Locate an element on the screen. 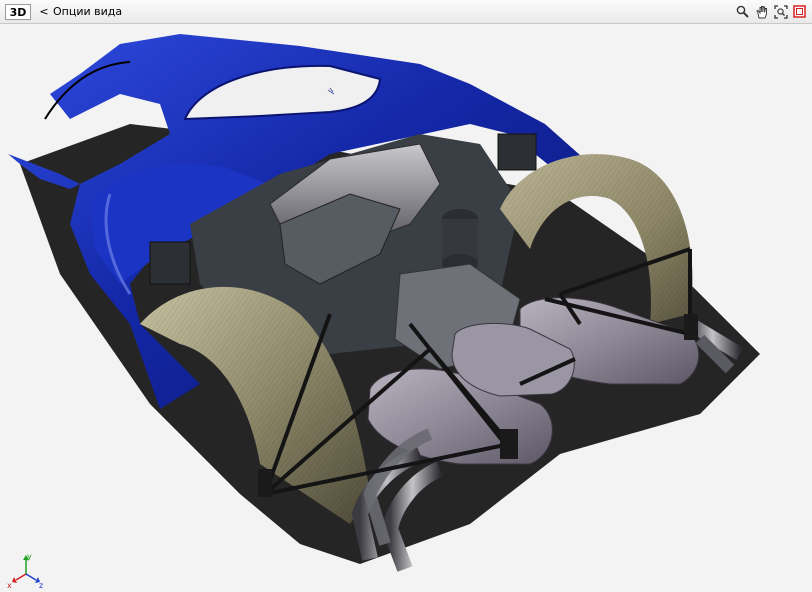 The width and height of the screenshot is (812, 592). axis-x-label: x is located at coordinates (9, 585).